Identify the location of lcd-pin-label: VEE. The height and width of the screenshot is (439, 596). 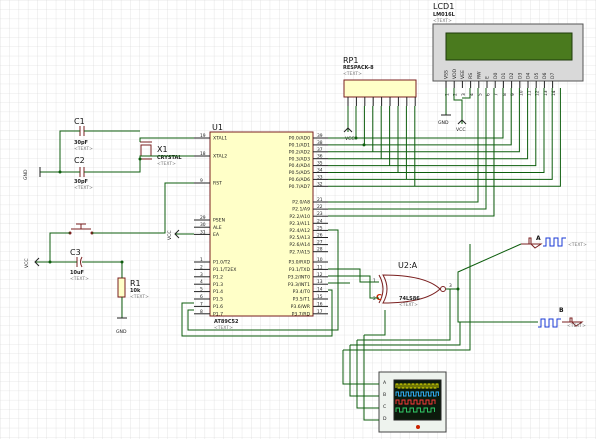
(463, 74).